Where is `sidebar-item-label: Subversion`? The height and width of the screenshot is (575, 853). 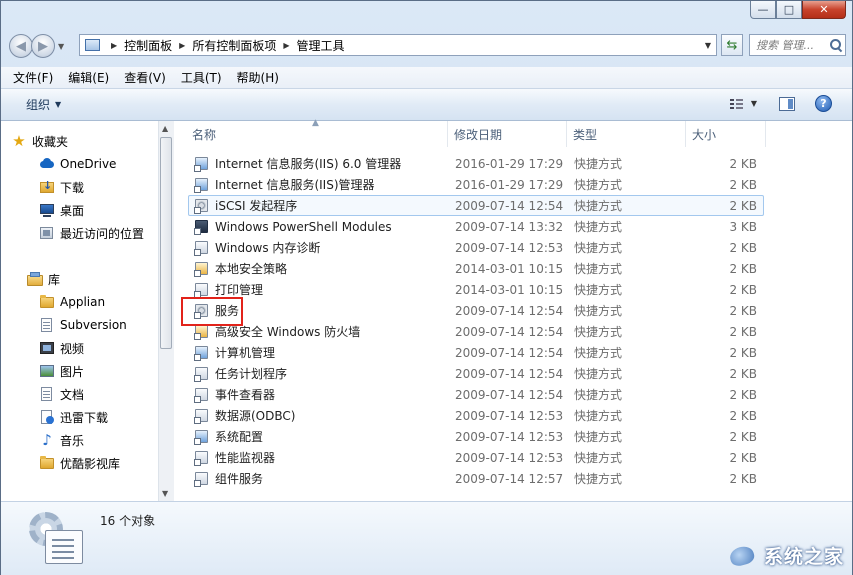 sidebar-item-label: Subversion is located at coordinates (93, 325).